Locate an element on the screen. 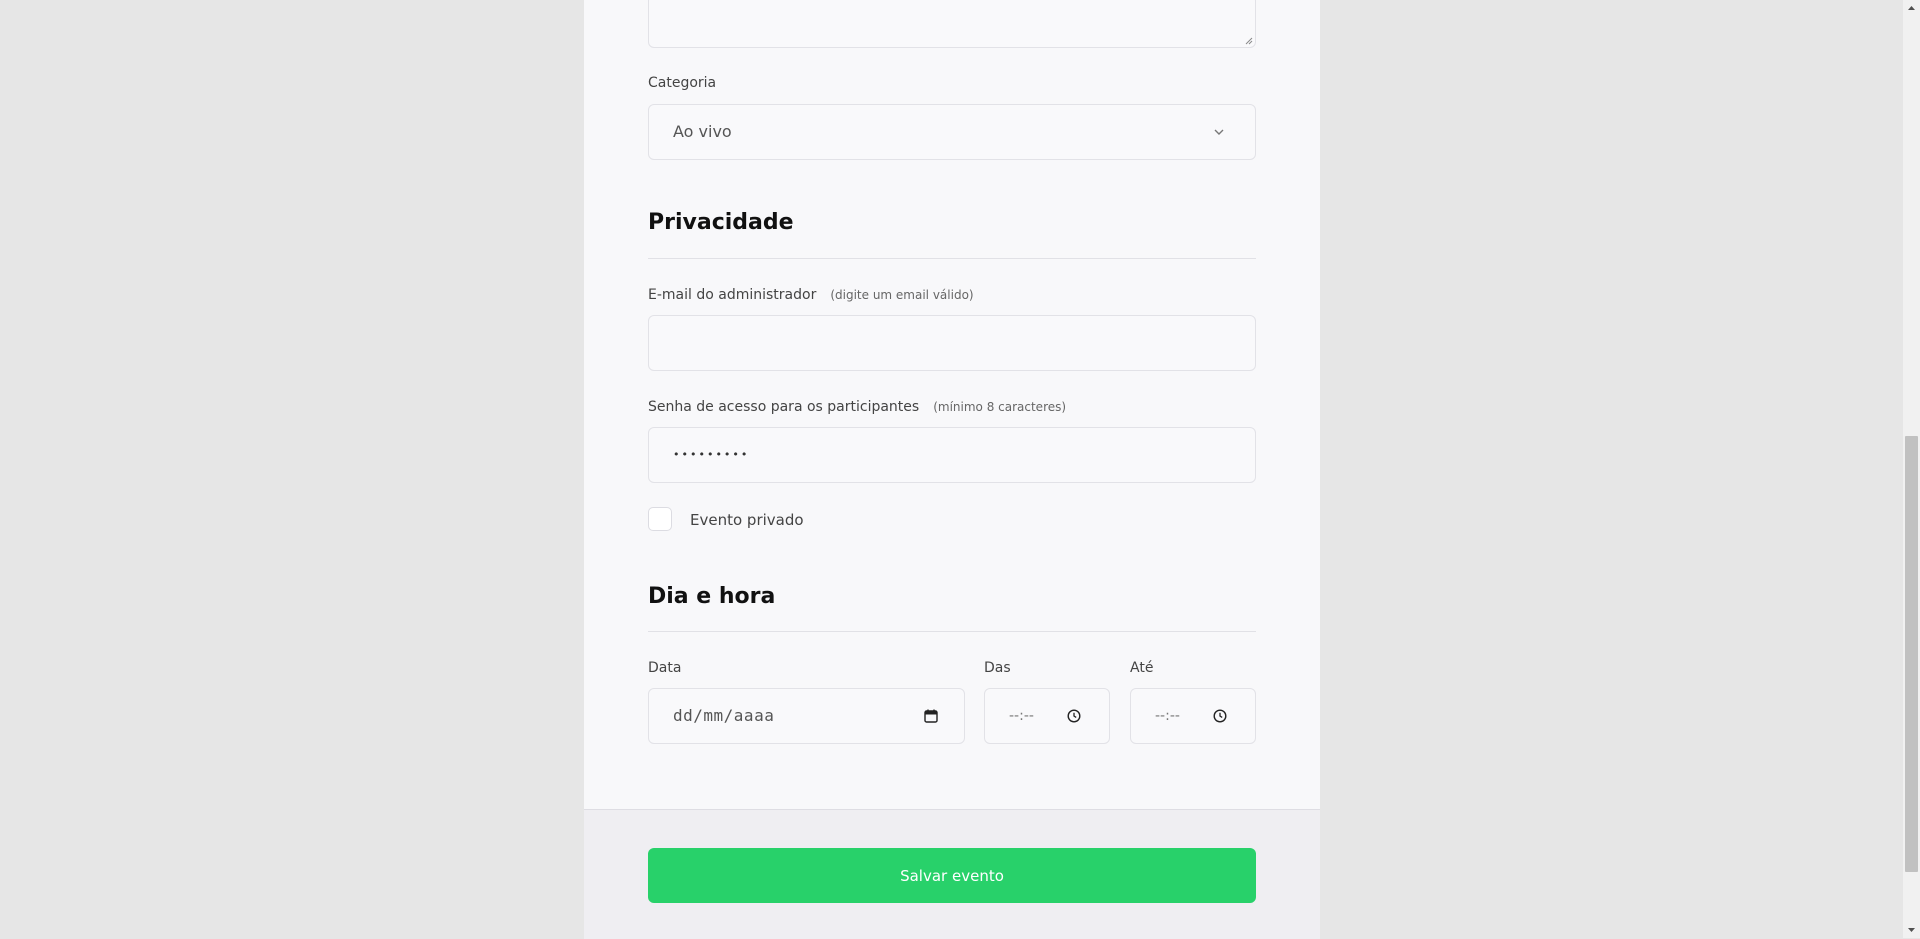 The height and width of the screenshot is (939, 1920). scroll-down-arrow-icon is located at coordinates (1911, 930).